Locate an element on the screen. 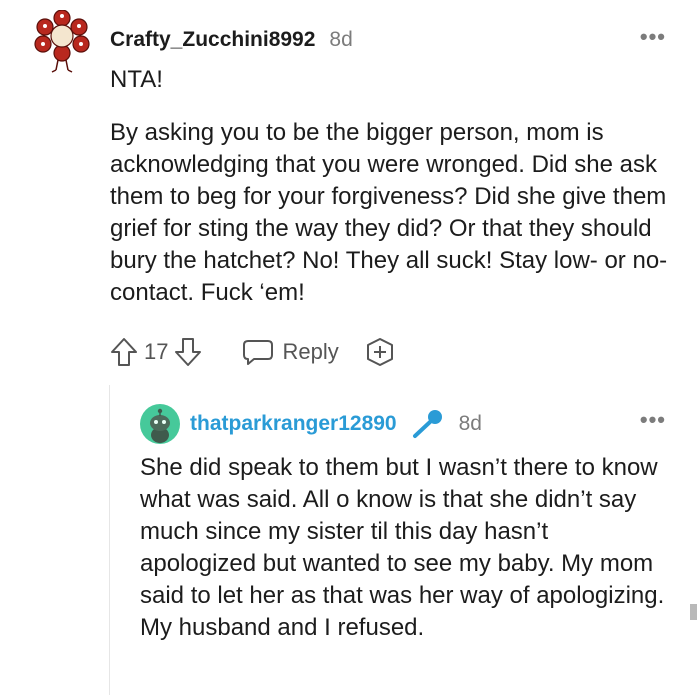  snoo-avatar-icon is located at coordinates (160, 424).